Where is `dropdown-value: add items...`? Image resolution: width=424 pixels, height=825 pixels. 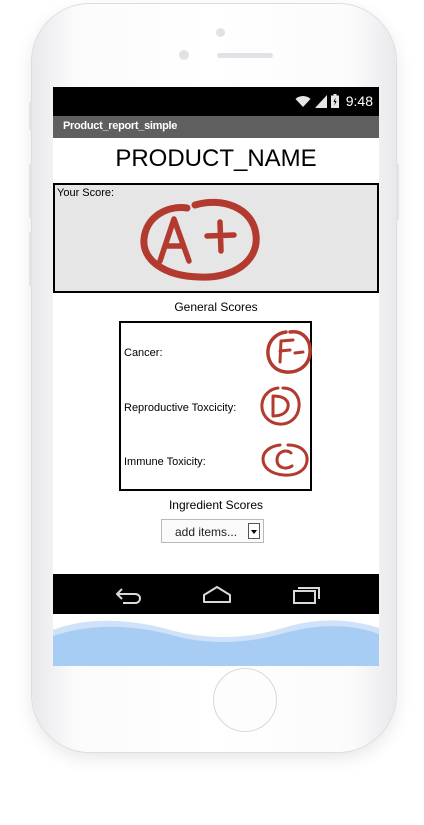
dropdown-value: add items... is located at coordinates (206, 532).